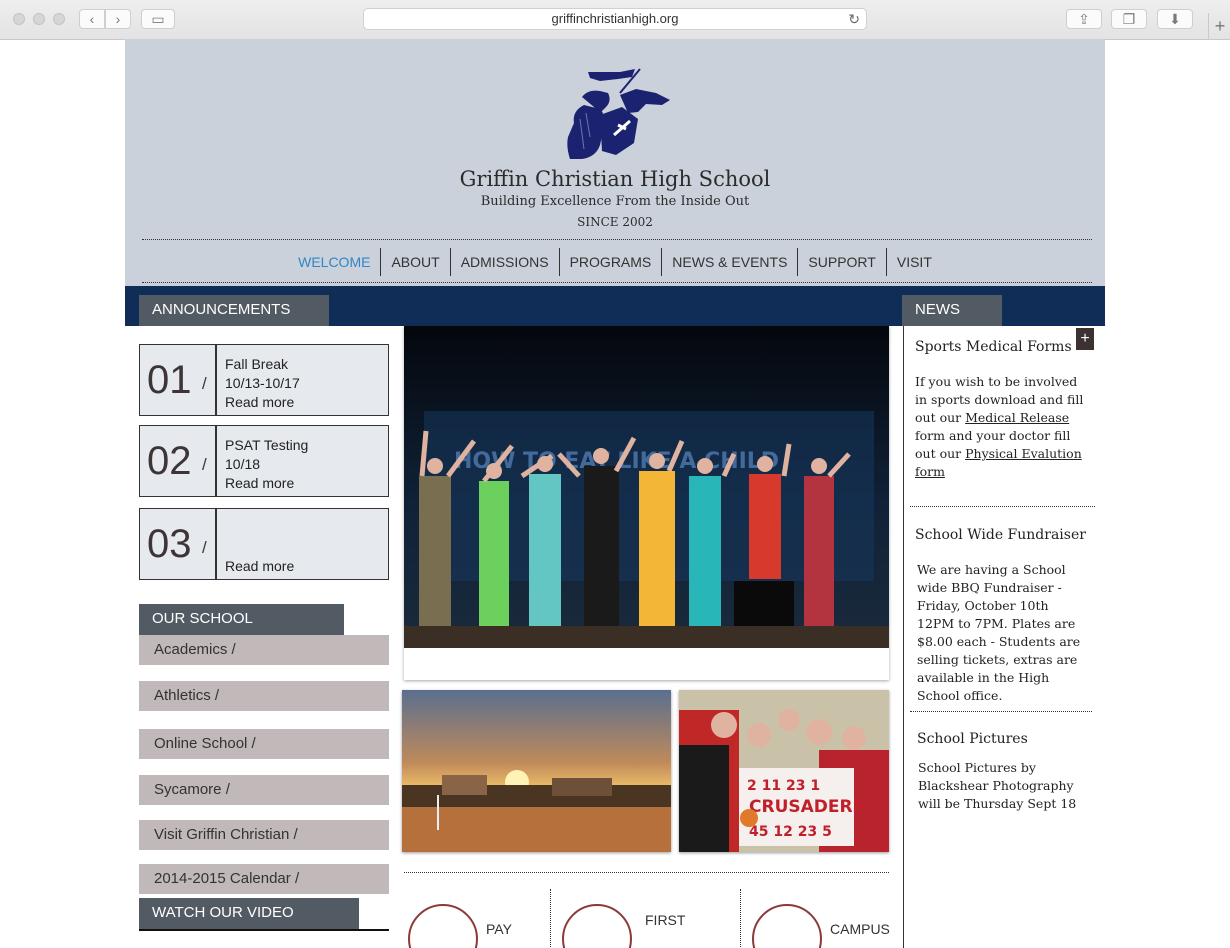 The image size is (1230, 948). I want to click on quick-link-label: PAY, so click(499, 929).